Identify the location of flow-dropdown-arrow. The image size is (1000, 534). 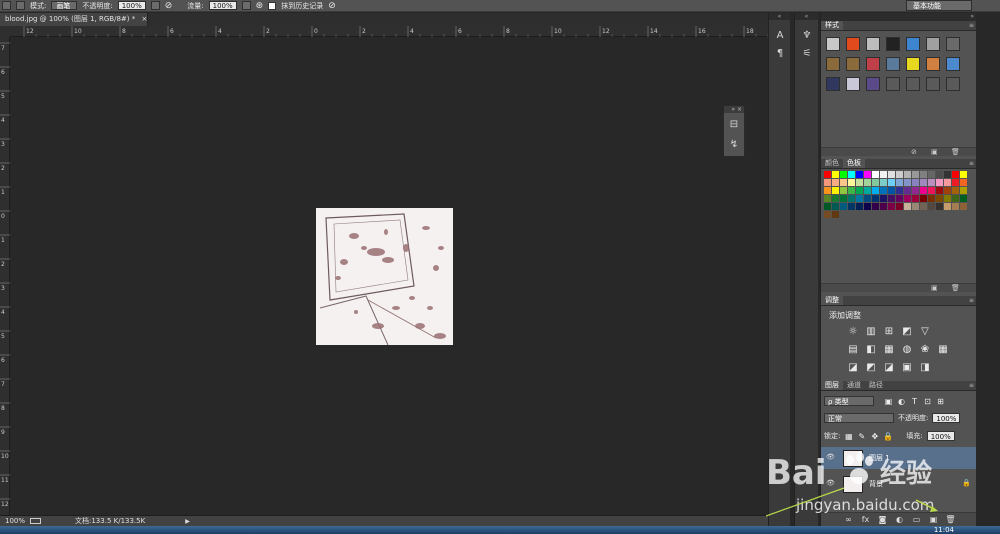
(246, 5).